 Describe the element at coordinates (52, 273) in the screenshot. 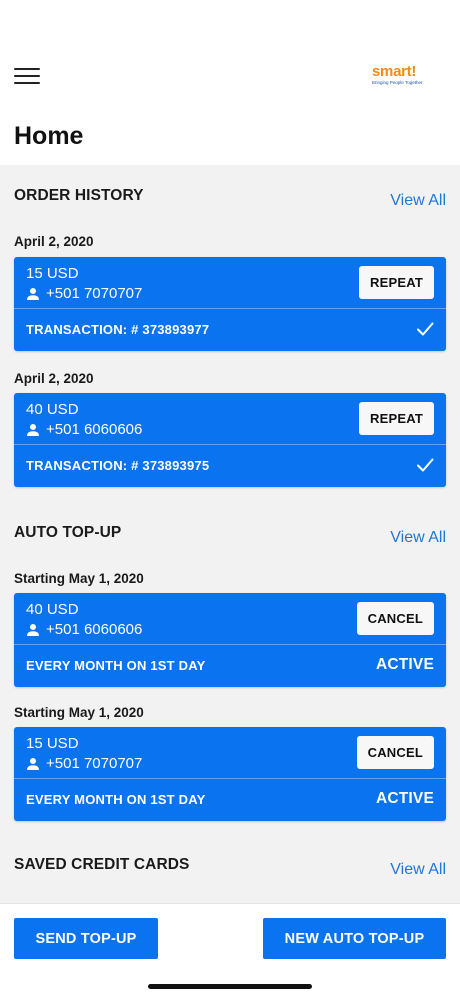

I see `order-amount: 15 USD` at that location.